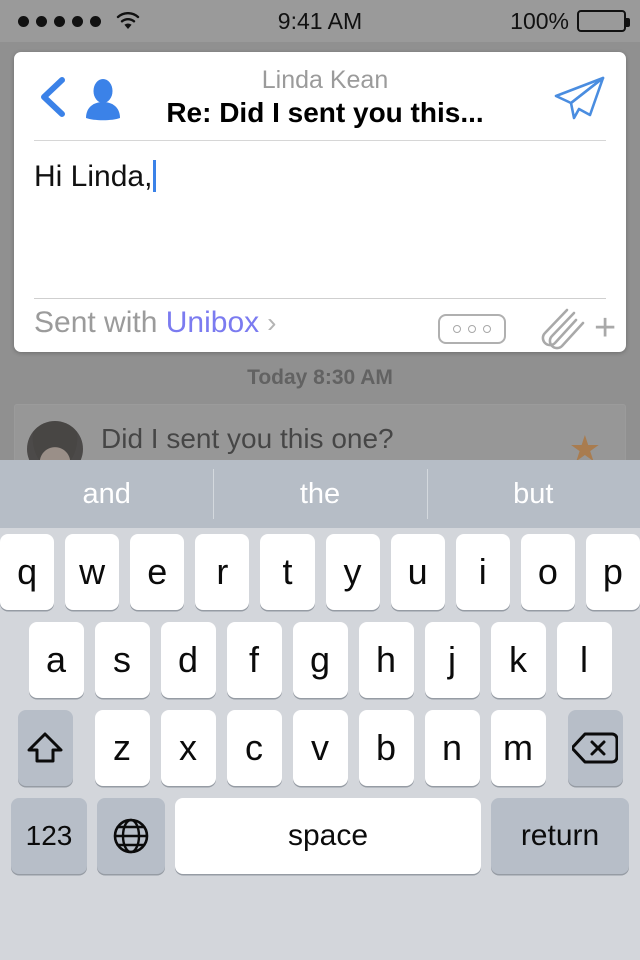  I want to click on send-paper-plane-icon, so click(579, 98).